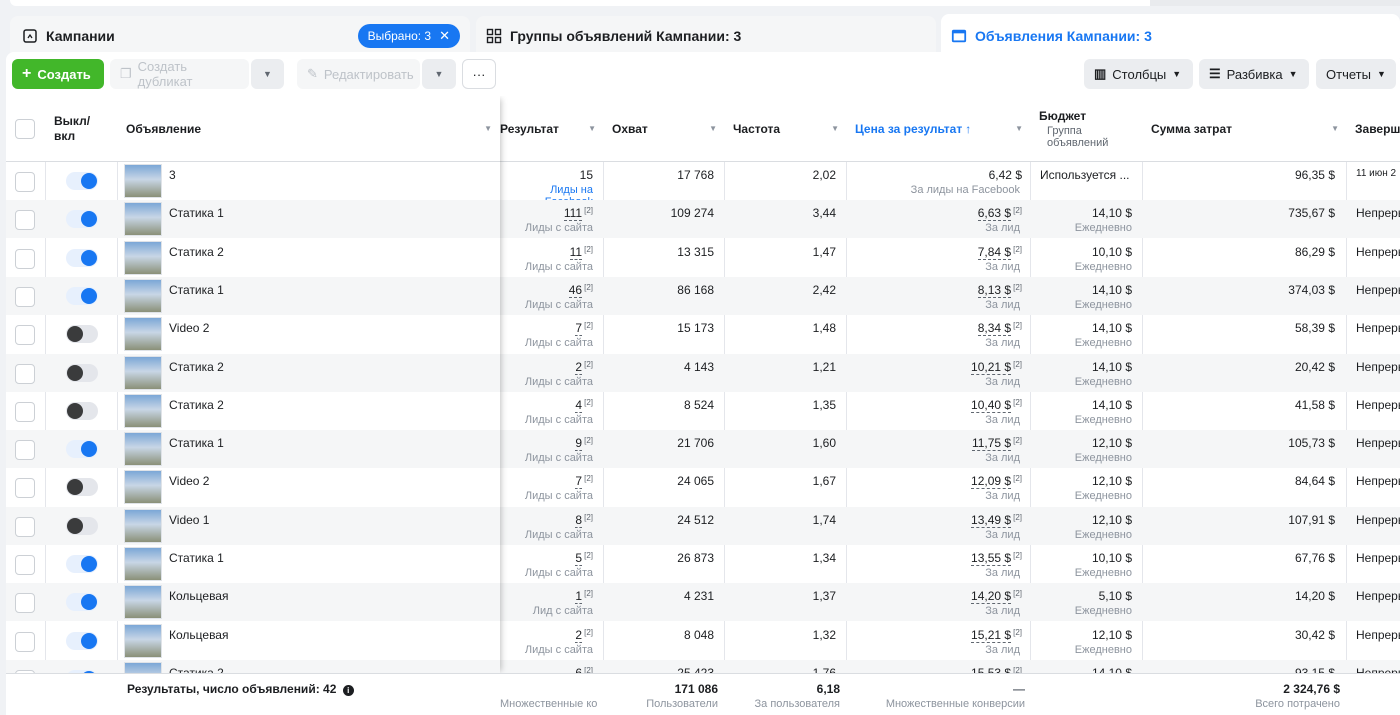  I want to click on cpr-number: 13,55 $, so click(991, 558).